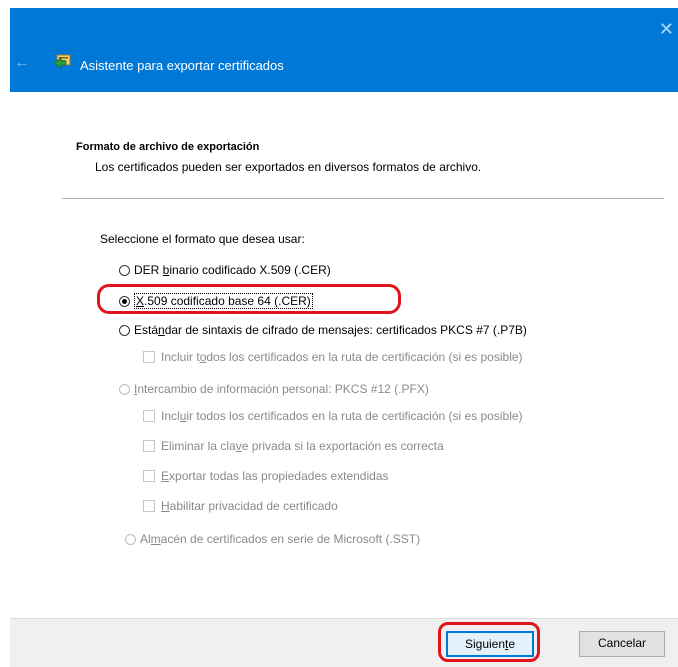 Image resolution: width=678 pixels, height=667 pixels. Describe the element at coordinates (124, 270) in the screenshot. I see `radio-der-binary-circle` at that location.